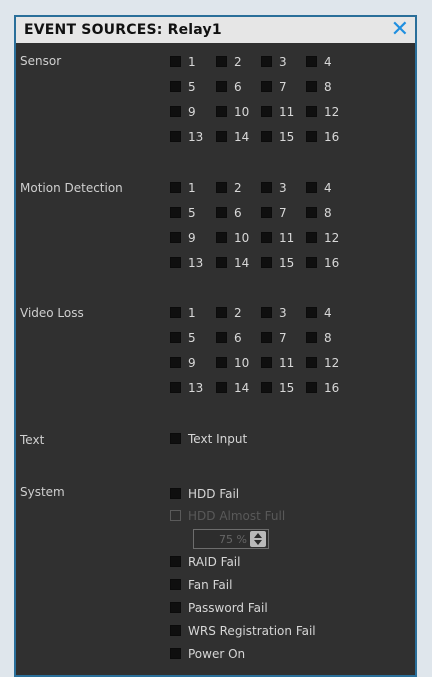  I want to click on sensor-checkbox: 14, so click(238, 136).